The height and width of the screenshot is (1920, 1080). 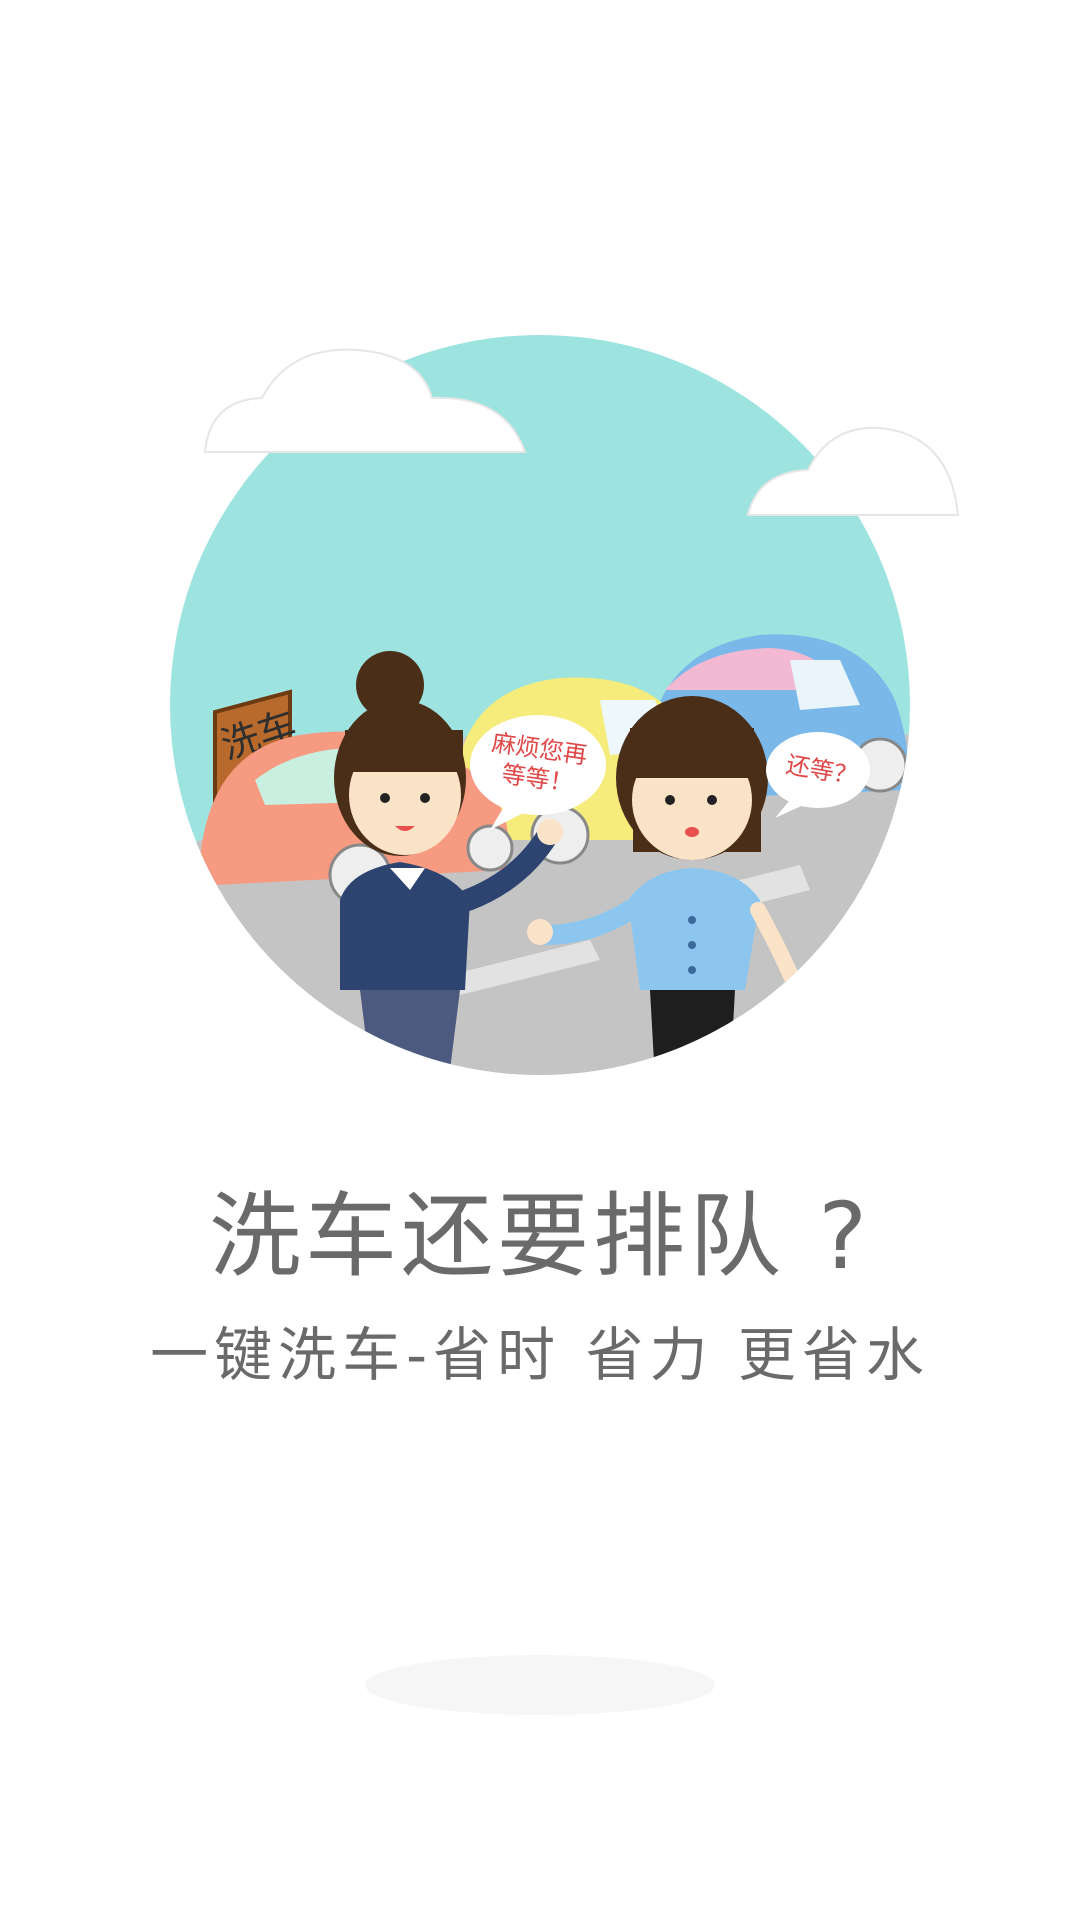 I want to click on headline-title: 洗车还要排队 ?, so click(x=540, y=1236).